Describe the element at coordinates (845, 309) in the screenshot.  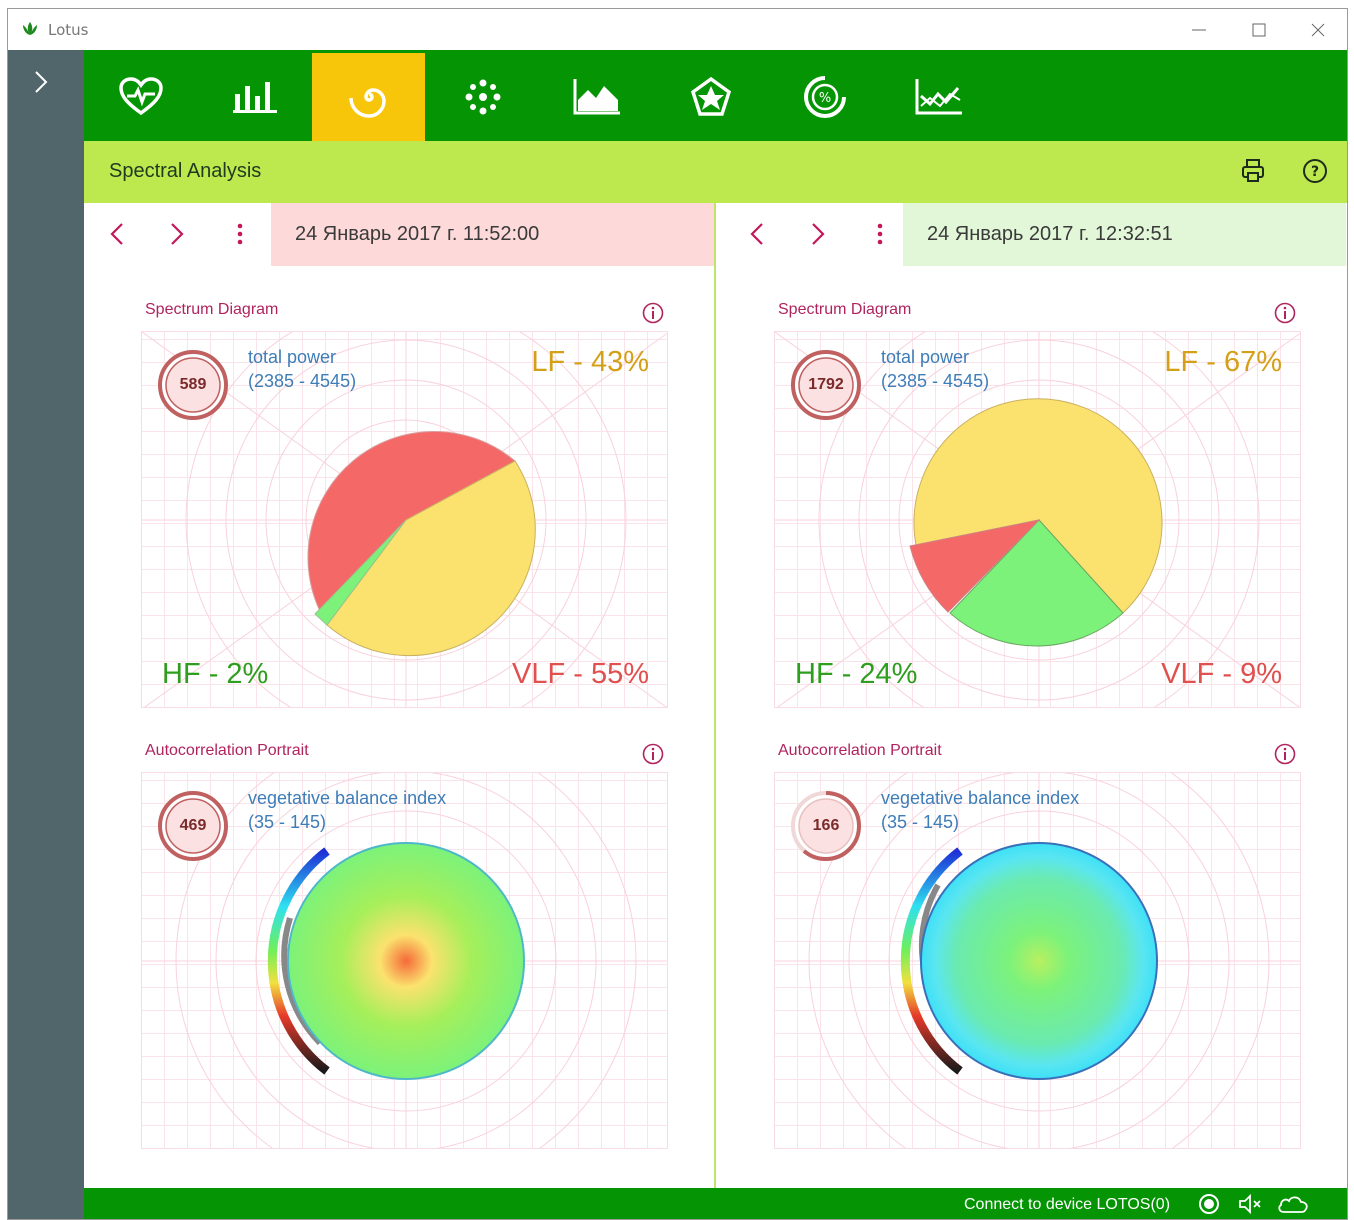
I see `right-spectrum-title: Spectrum Diagram` at that location.